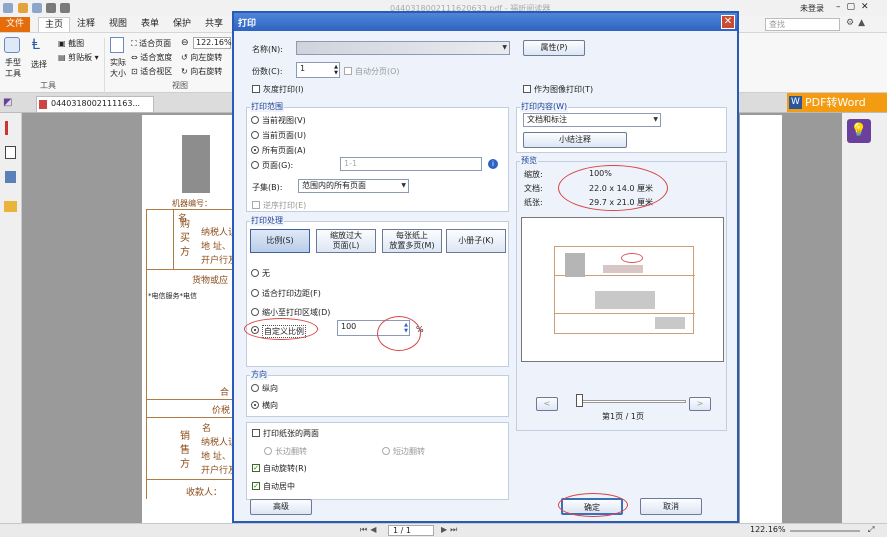 The height and width of the screenshot is (537, 887). What do you see at coordinates (575, 140) in the screenshot?
I see `summarize-comments-button: 小结注释` at bounding box center [575, 140].